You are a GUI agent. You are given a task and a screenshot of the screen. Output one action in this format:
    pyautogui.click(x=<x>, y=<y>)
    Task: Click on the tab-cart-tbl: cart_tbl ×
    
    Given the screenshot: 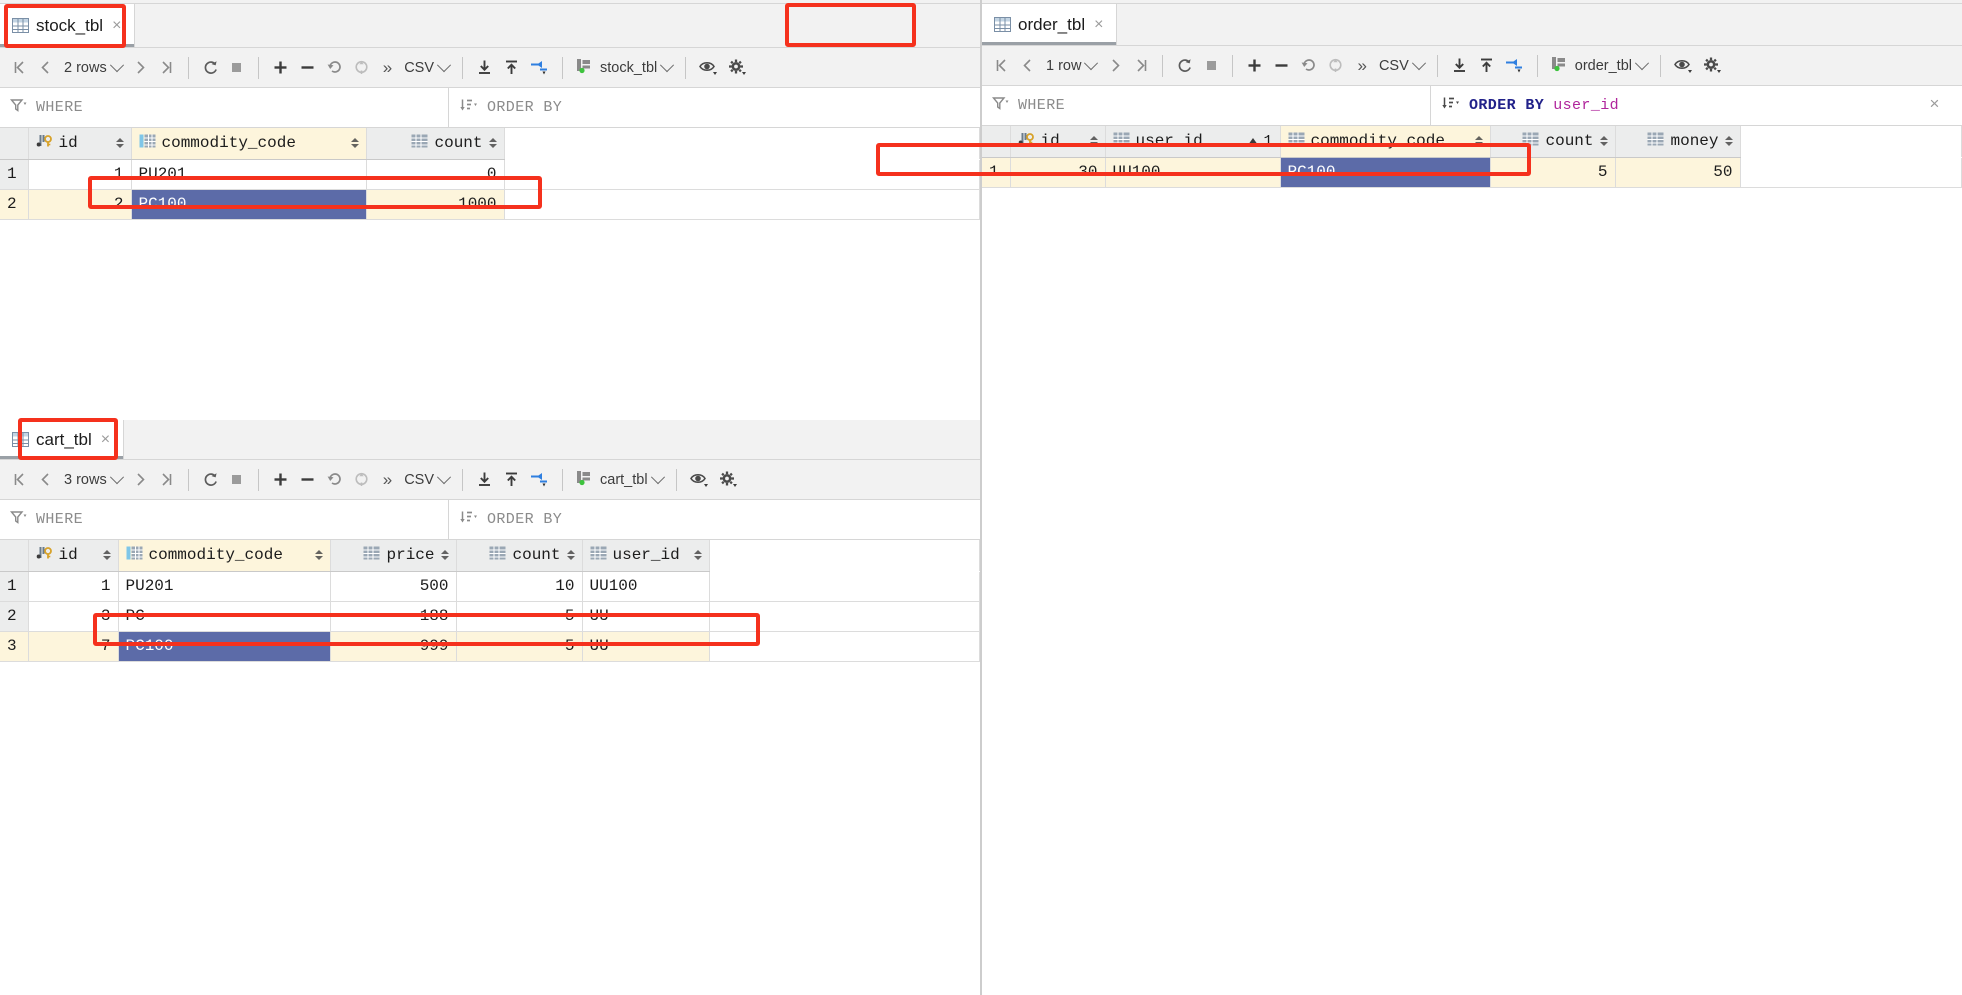 What is the action you would take?
    pyautogui.click(x=62, y=439)
    